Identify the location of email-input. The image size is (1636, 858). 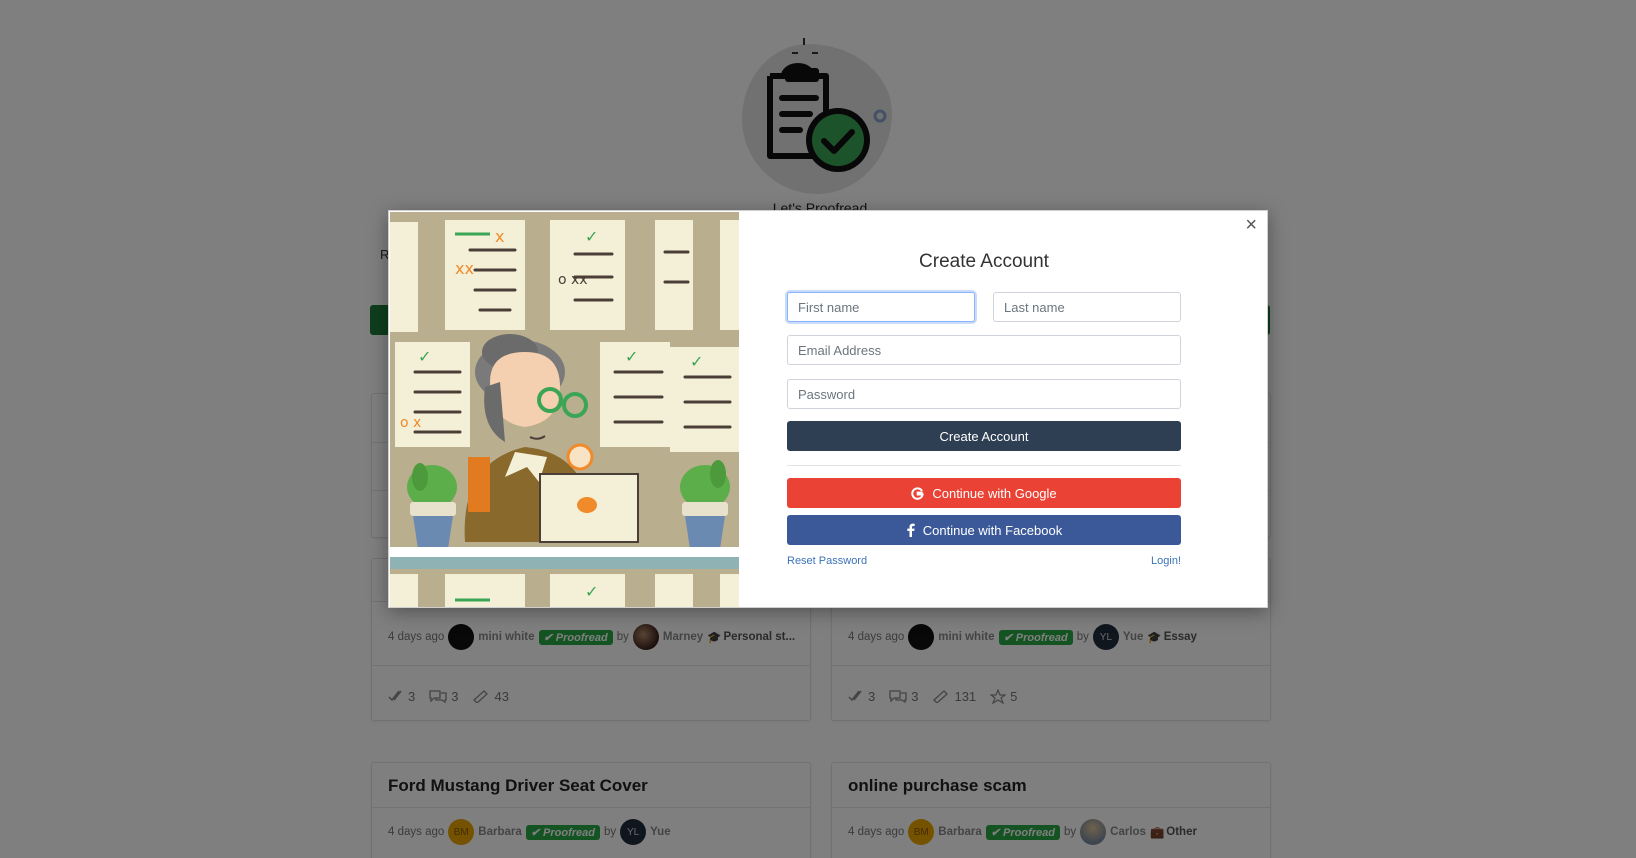
(984, 350).